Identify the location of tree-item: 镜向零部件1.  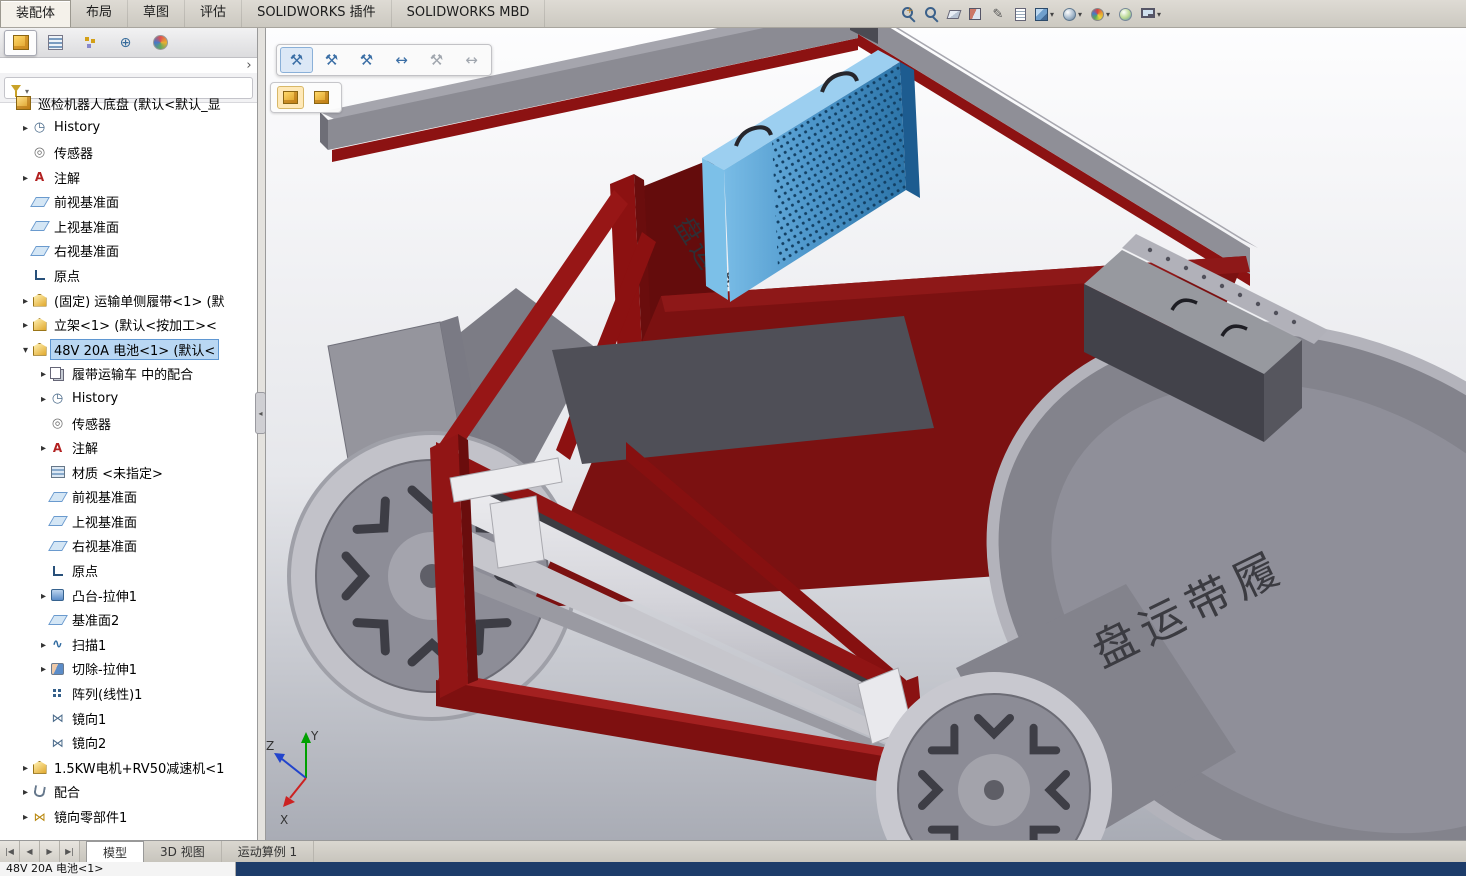
(128, 816).